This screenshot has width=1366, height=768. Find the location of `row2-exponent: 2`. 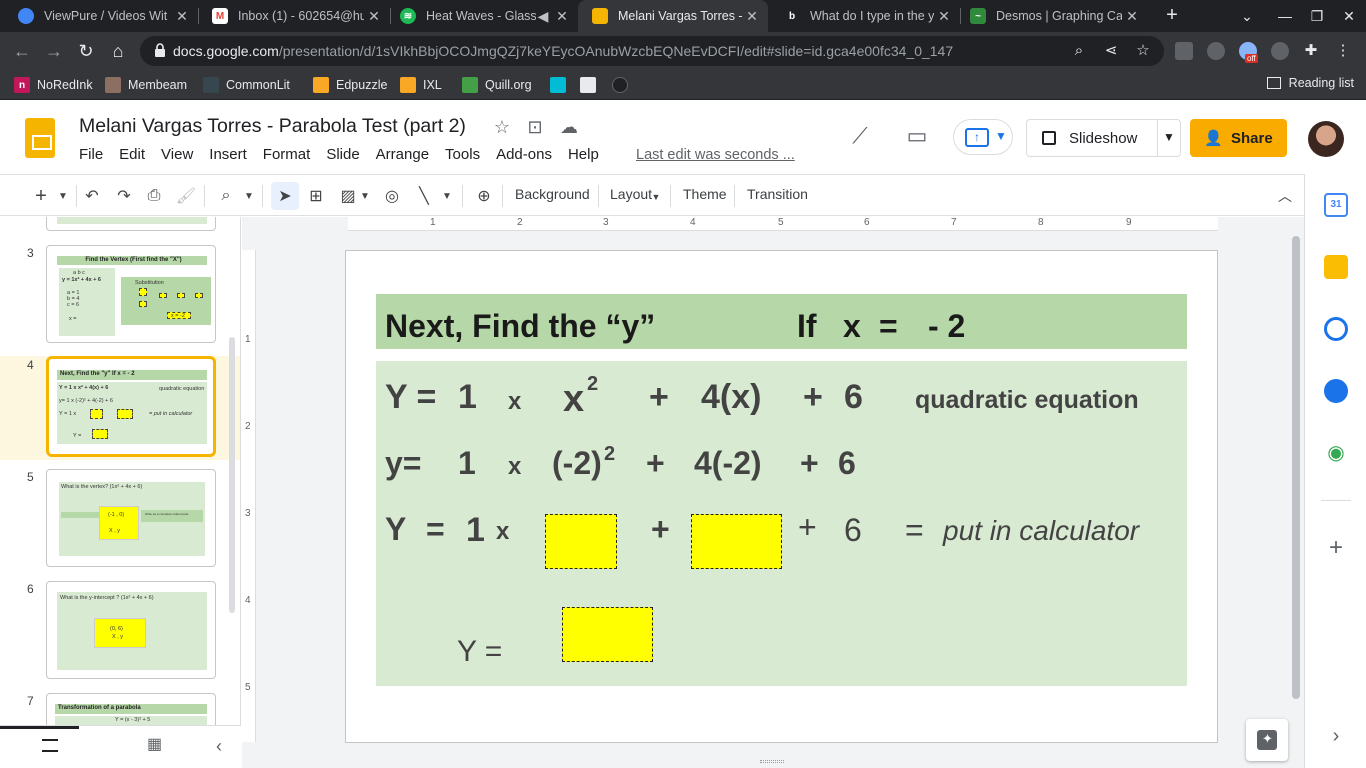

row2-exponent: 2 is located at coordinates (609, 454).